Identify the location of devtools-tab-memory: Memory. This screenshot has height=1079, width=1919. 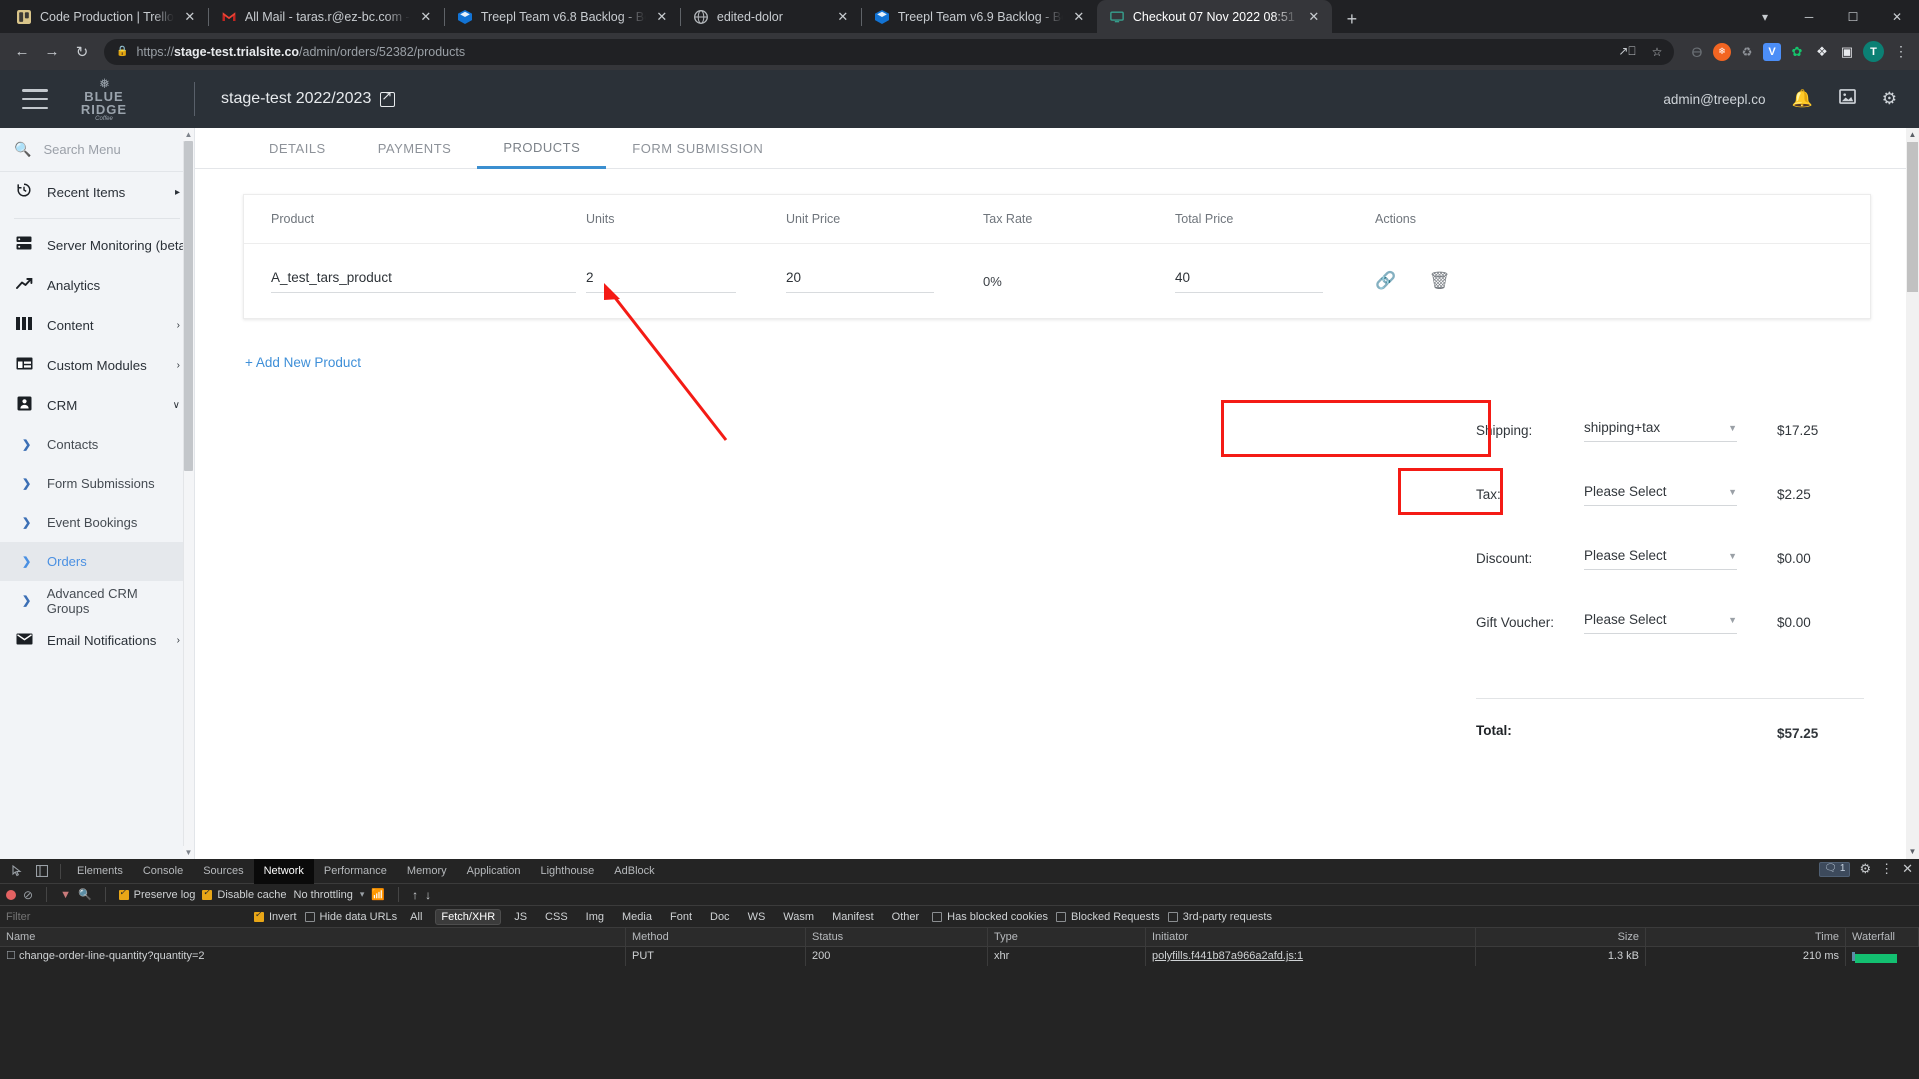
(427, 871).